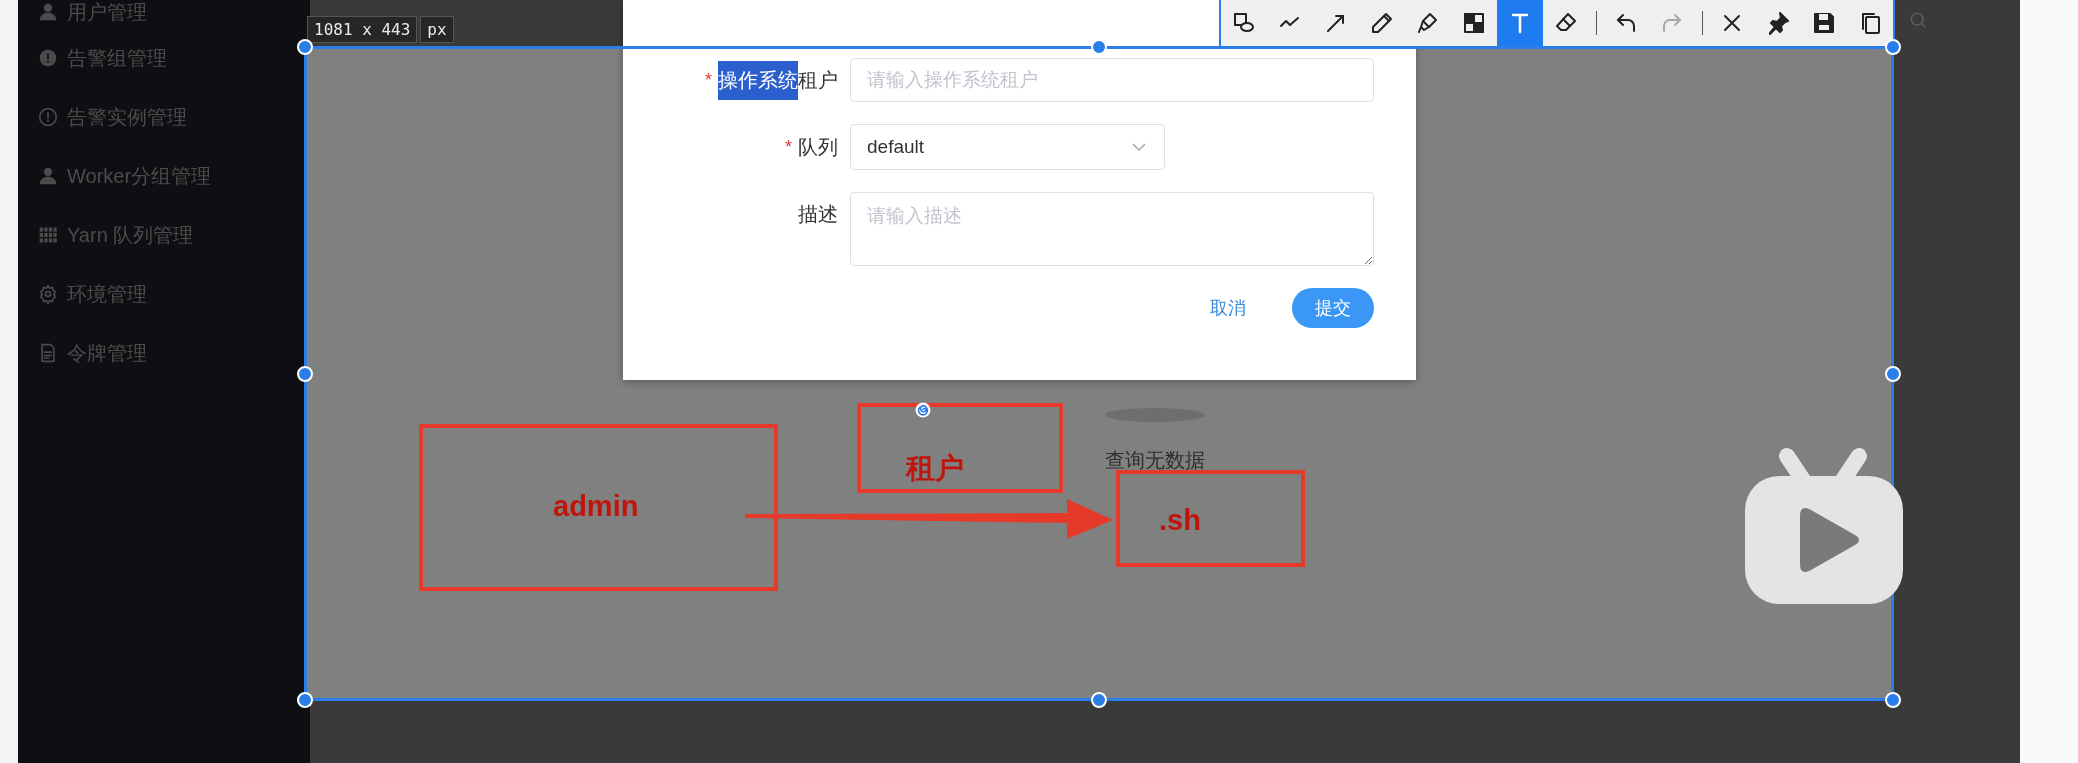  I want to click on cancel-button: 取消, so click(1228, 308).